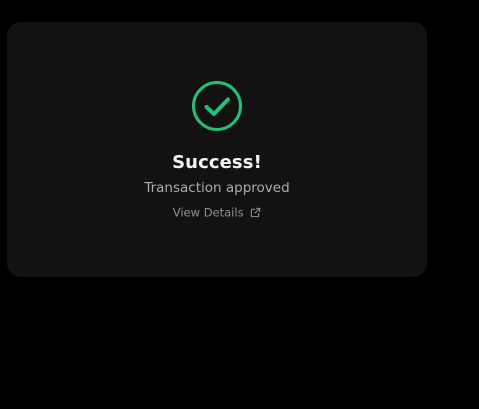  What do you see at coordinates (217, 188) in the screenshot?
I see `success-subtitle: Transaction approved` at bounding box center [217, 188].